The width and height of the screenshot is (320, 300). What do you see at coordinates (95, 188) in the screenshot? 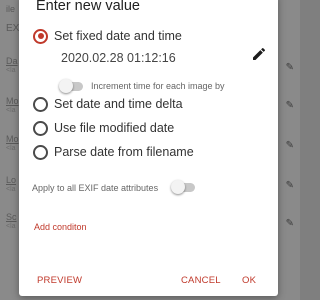
I see `apply-all-label: Apply to all EXIF date attributes` at bounding box center [95, 188].